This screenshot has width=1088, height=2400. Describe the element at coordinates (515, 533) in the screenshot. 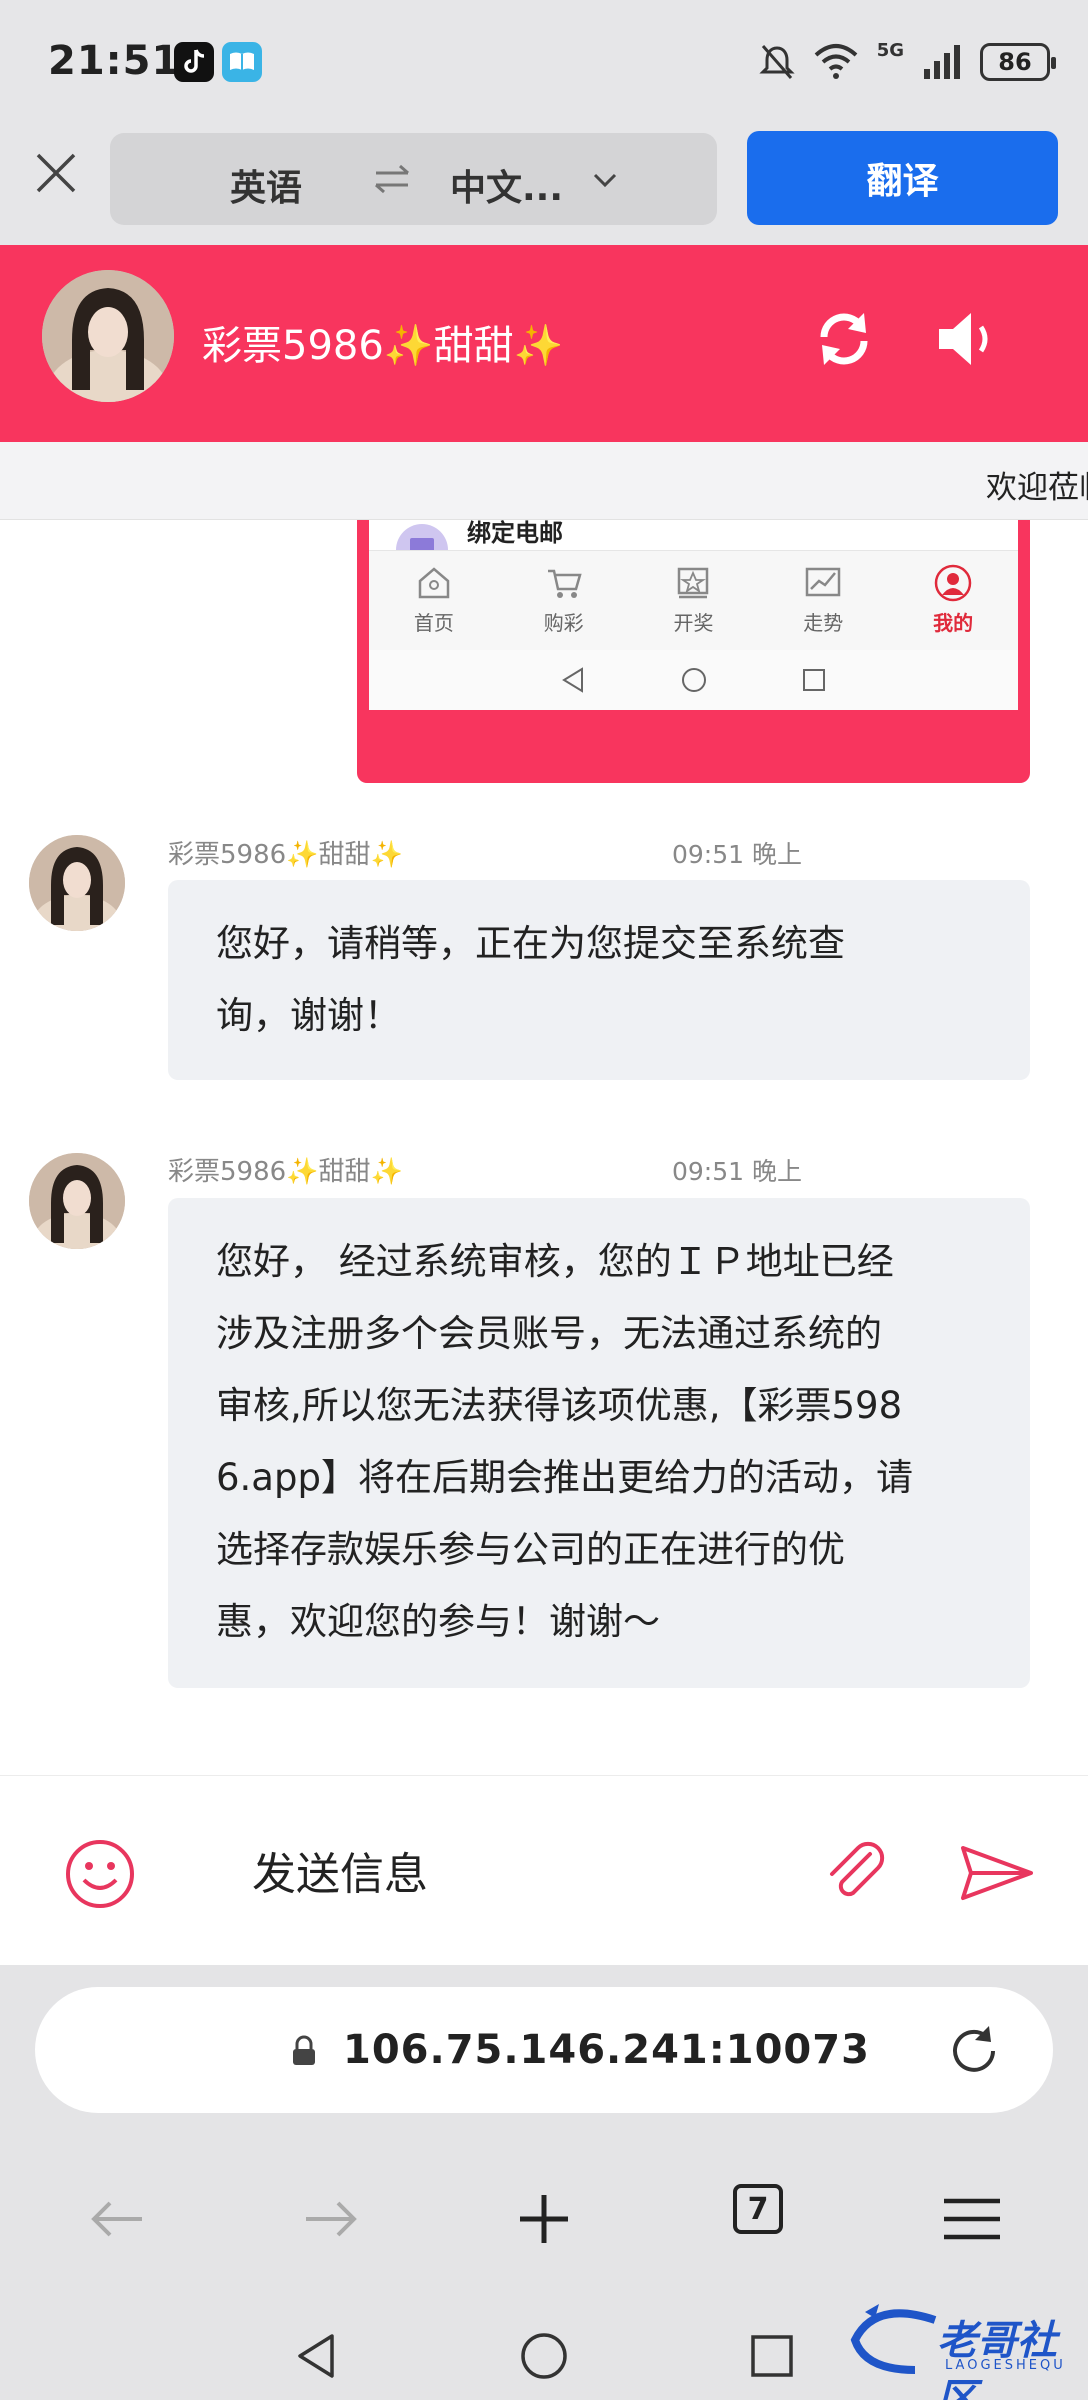

I see `bind-email-label: 绑定电邮` at that location.